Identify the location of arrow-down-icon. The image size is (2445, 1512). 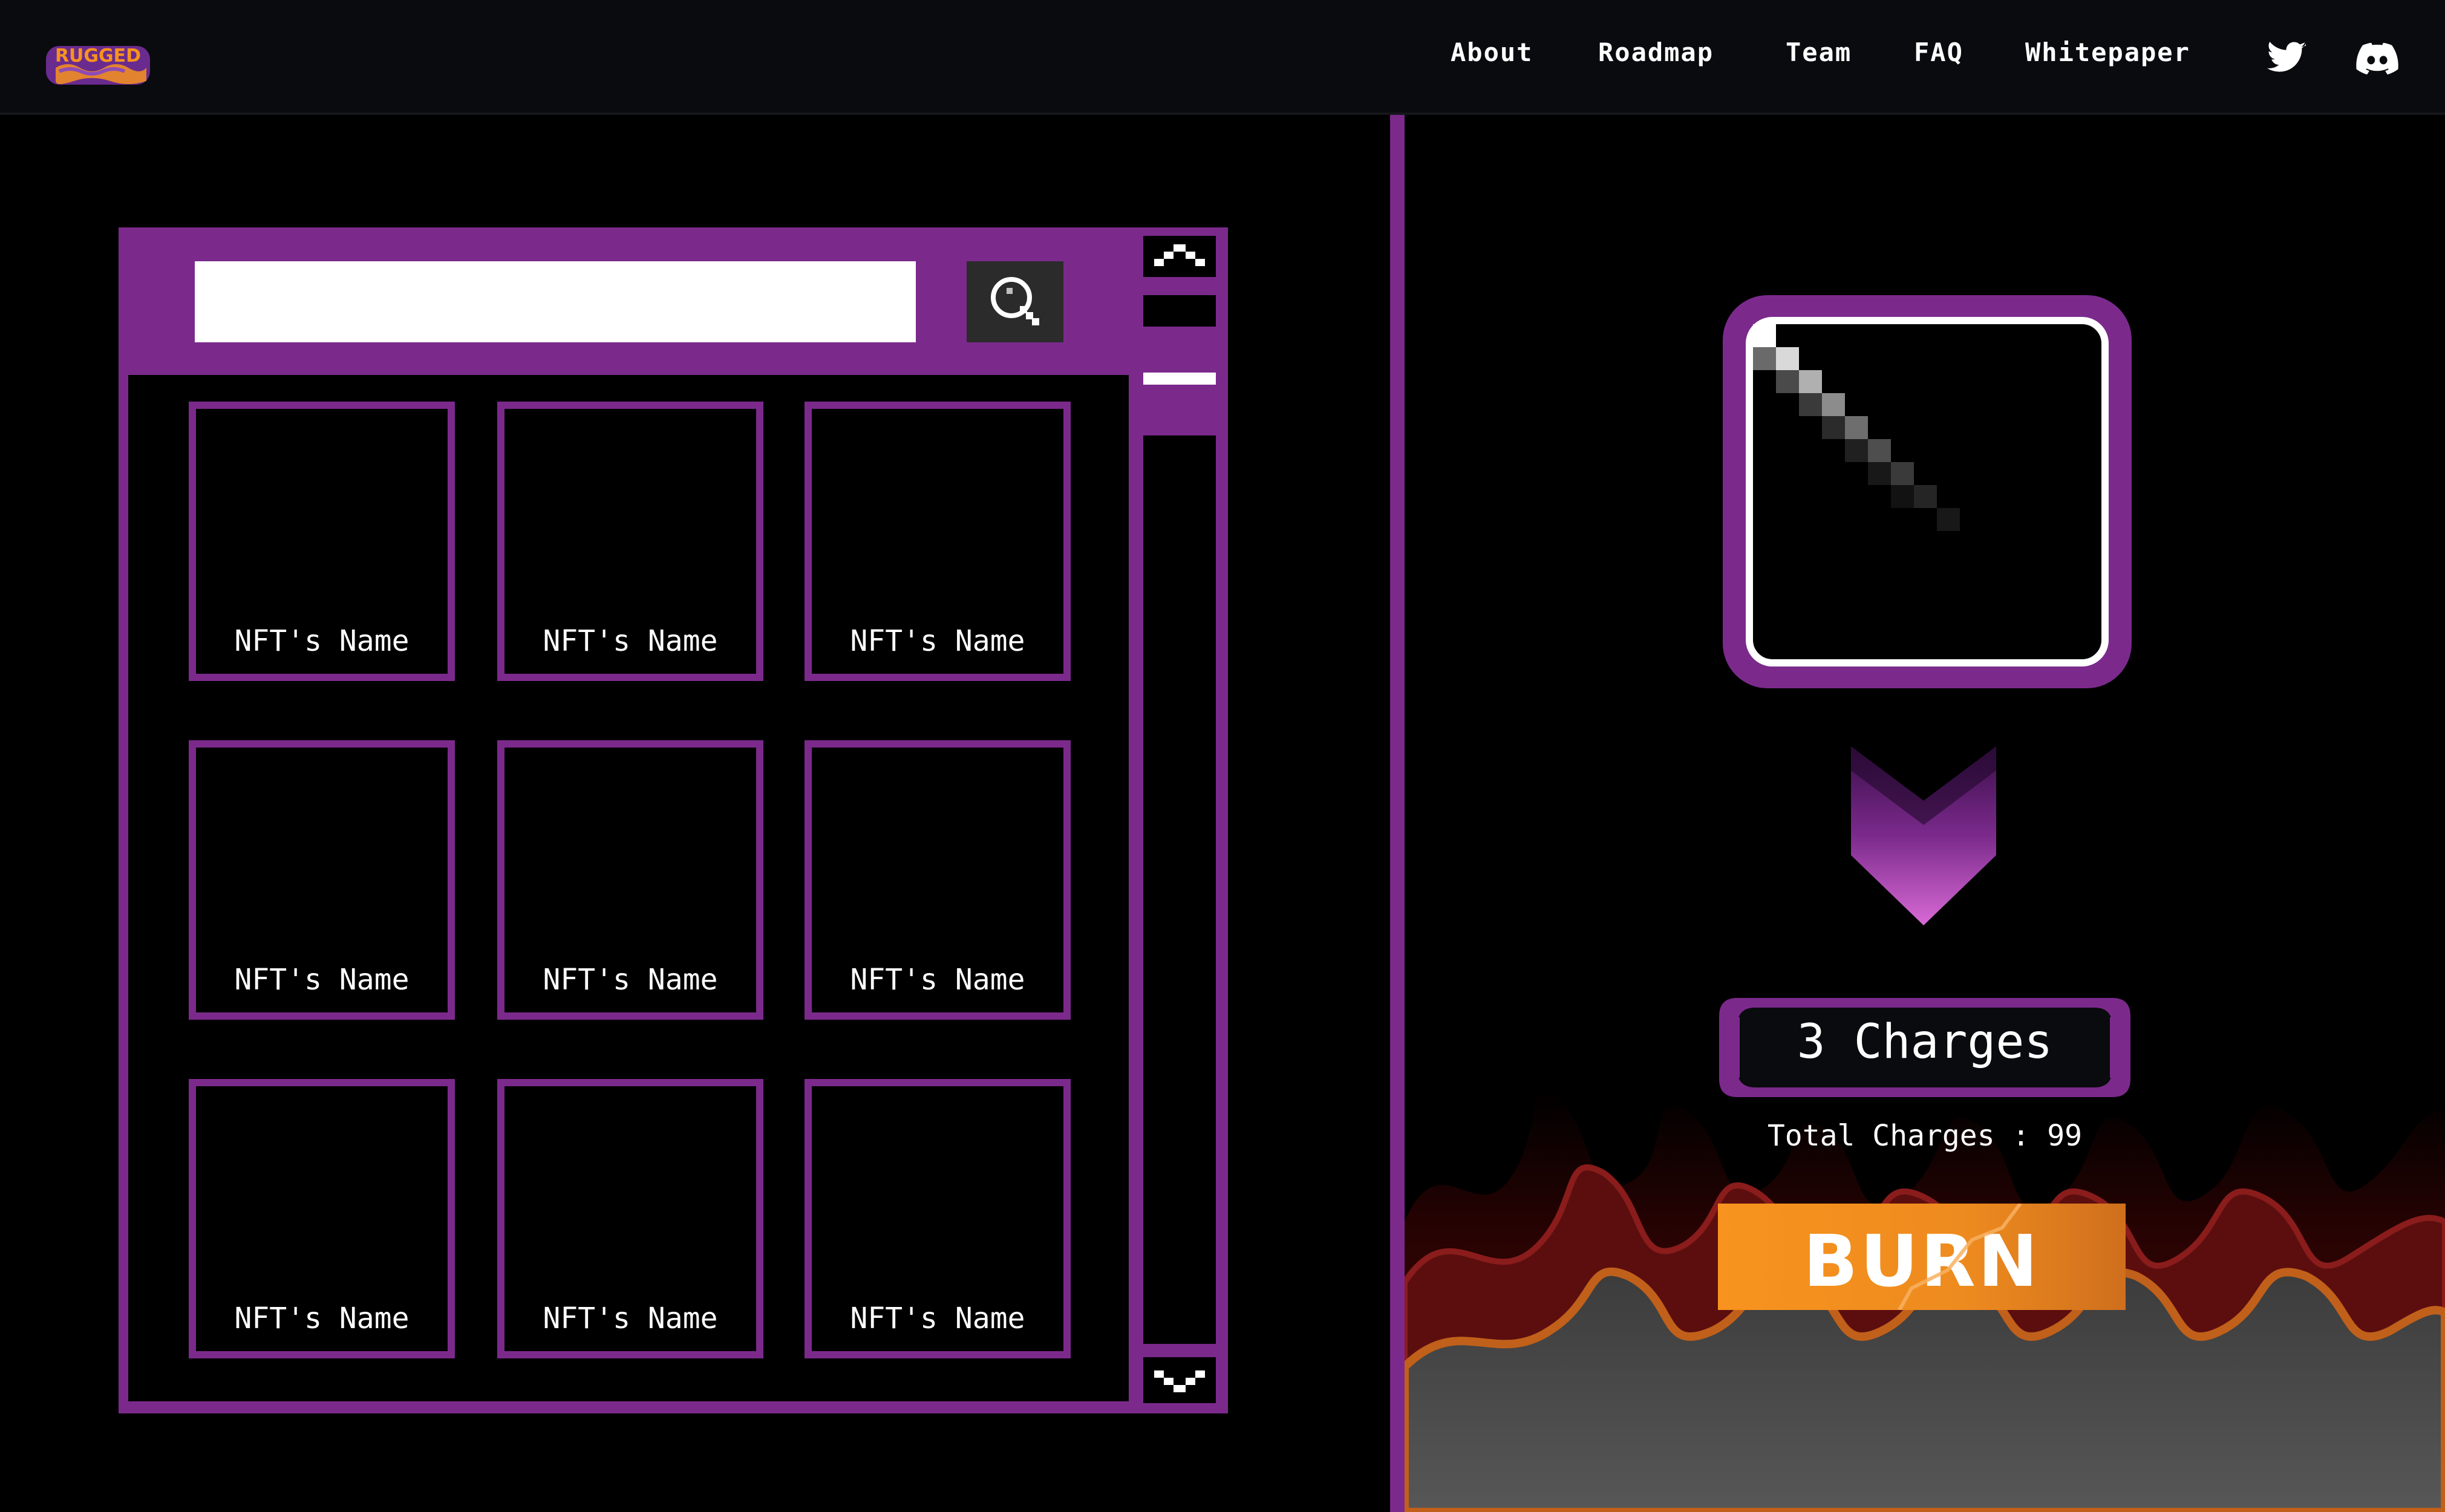
(1923, 835).